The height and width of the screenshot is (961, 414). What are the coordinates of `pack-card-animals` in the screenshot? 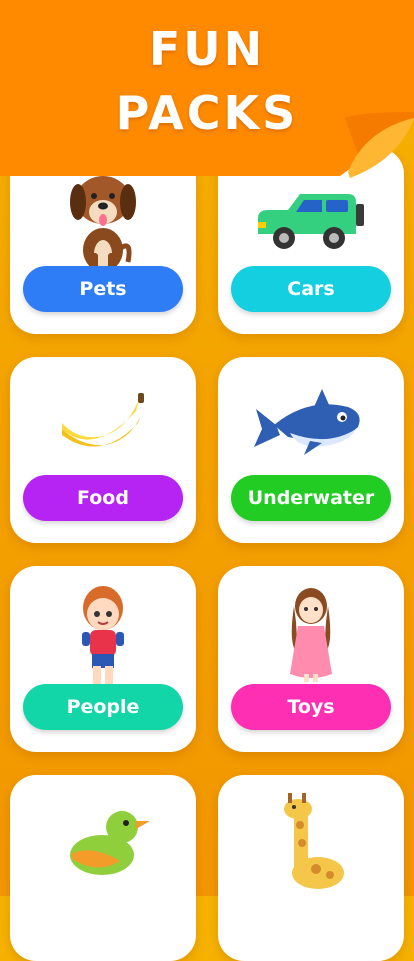 It's located at (311, 868).